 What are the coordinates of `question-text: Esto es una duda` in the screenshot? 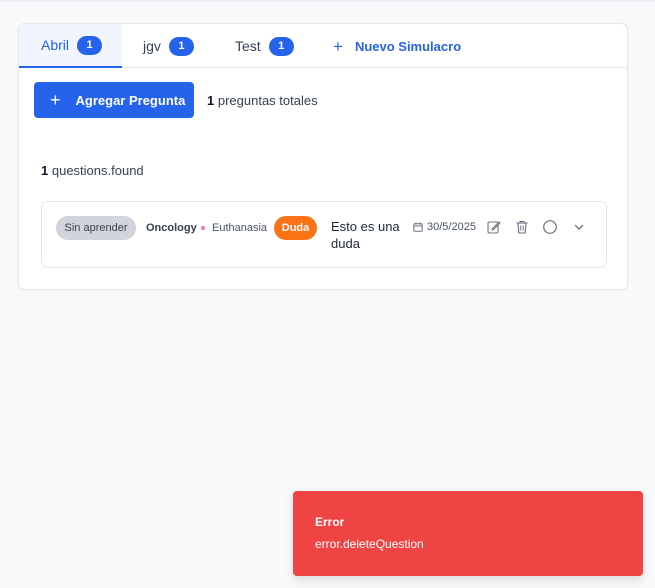 It's located at (365, 235).